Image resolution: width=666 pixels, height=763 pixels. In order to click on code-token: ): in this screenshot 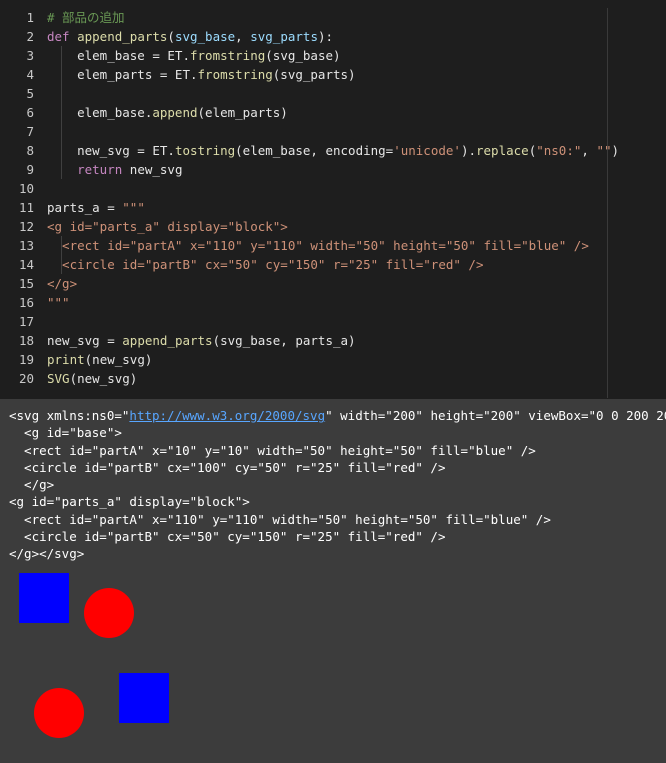, I will do `click(325, 36)`.